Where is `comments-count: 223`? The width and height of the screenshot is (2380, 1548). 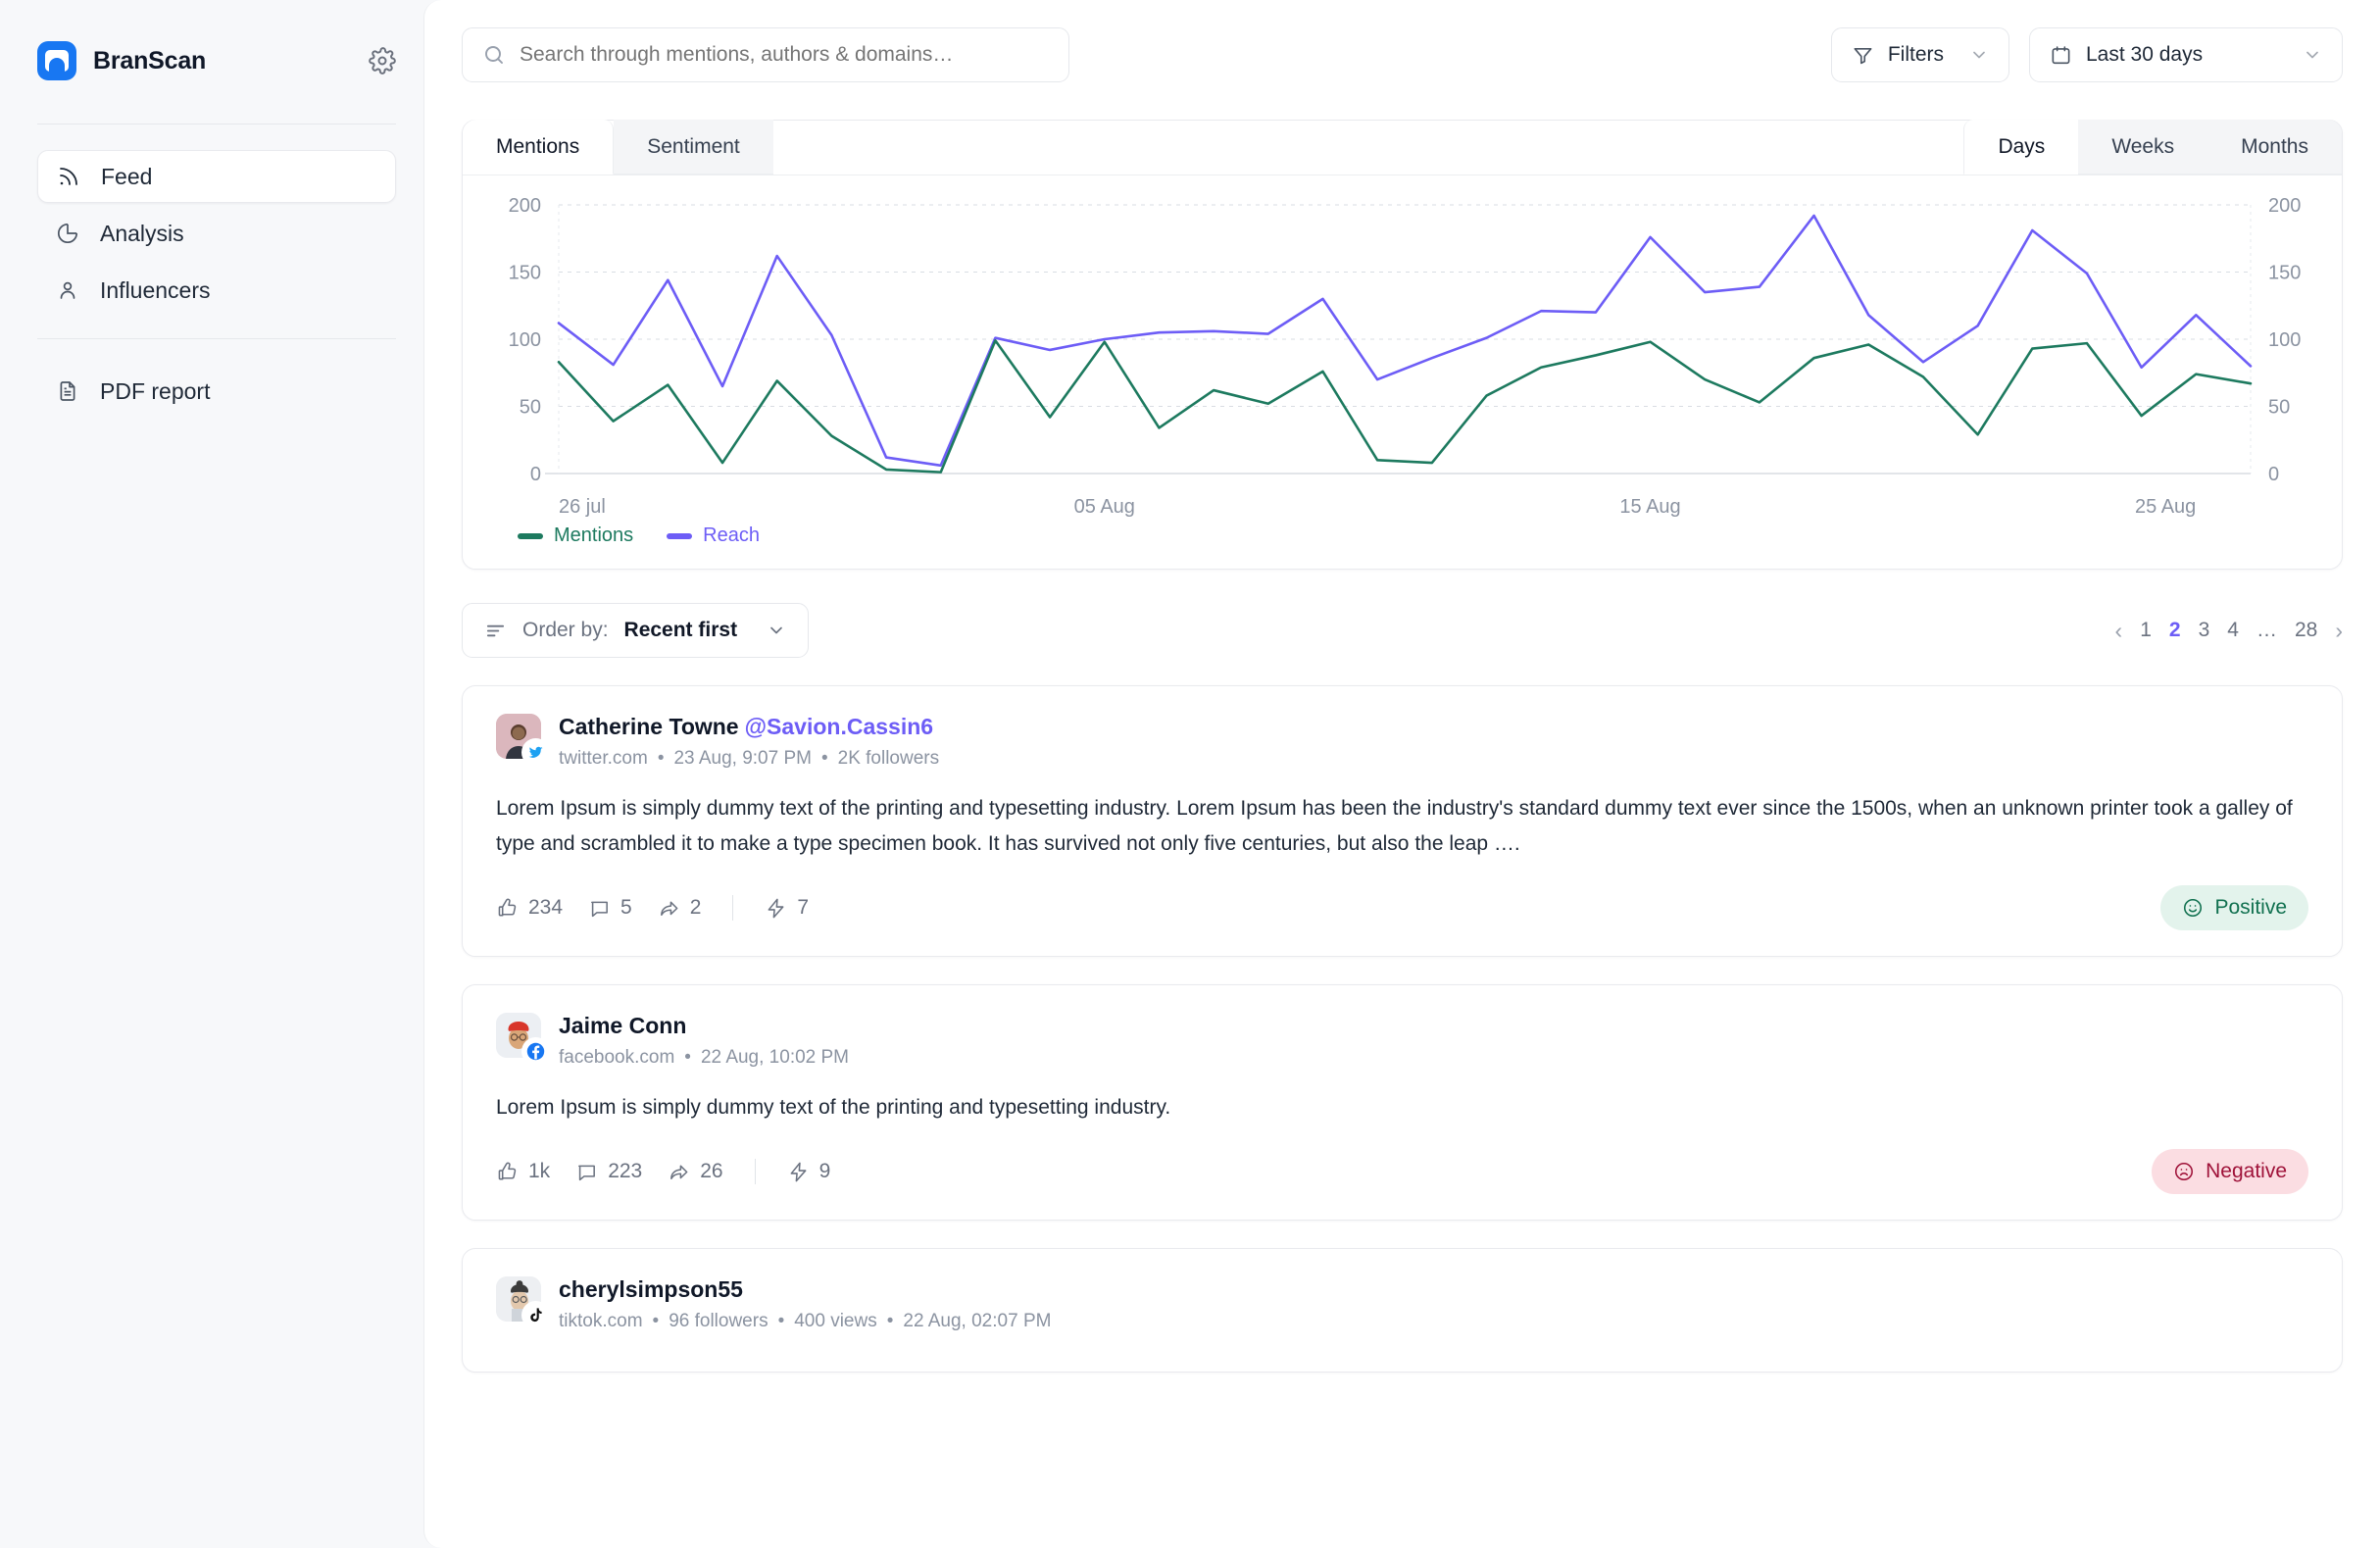
comments-count: 223 is located at coordinates (625, 1171).